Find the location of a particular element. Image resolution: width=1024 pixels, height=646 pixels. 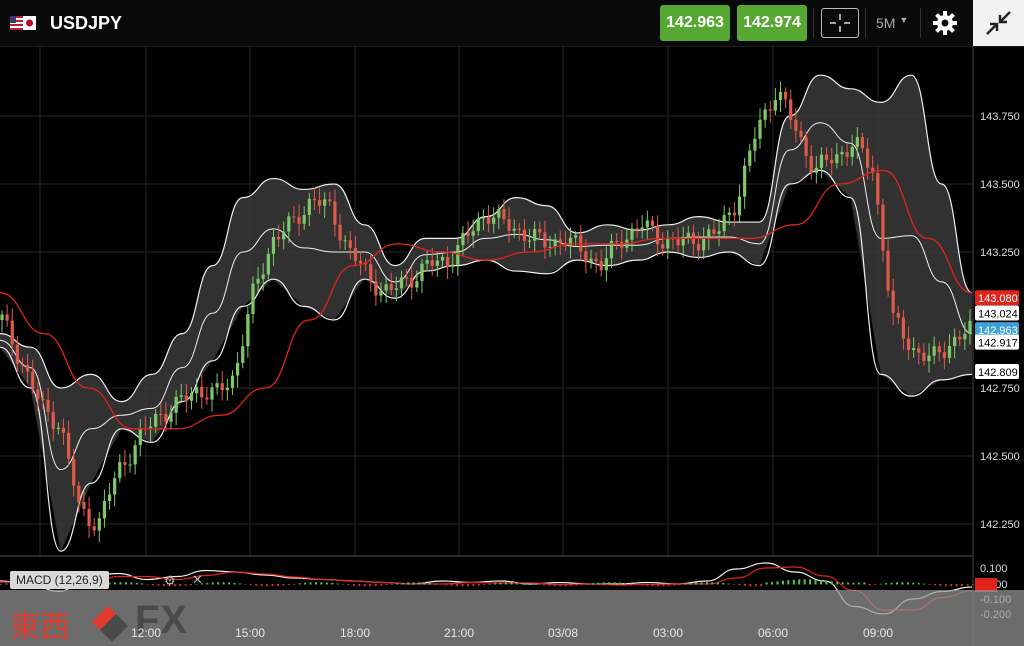

gear-icon is located at coordinates (945, 23).